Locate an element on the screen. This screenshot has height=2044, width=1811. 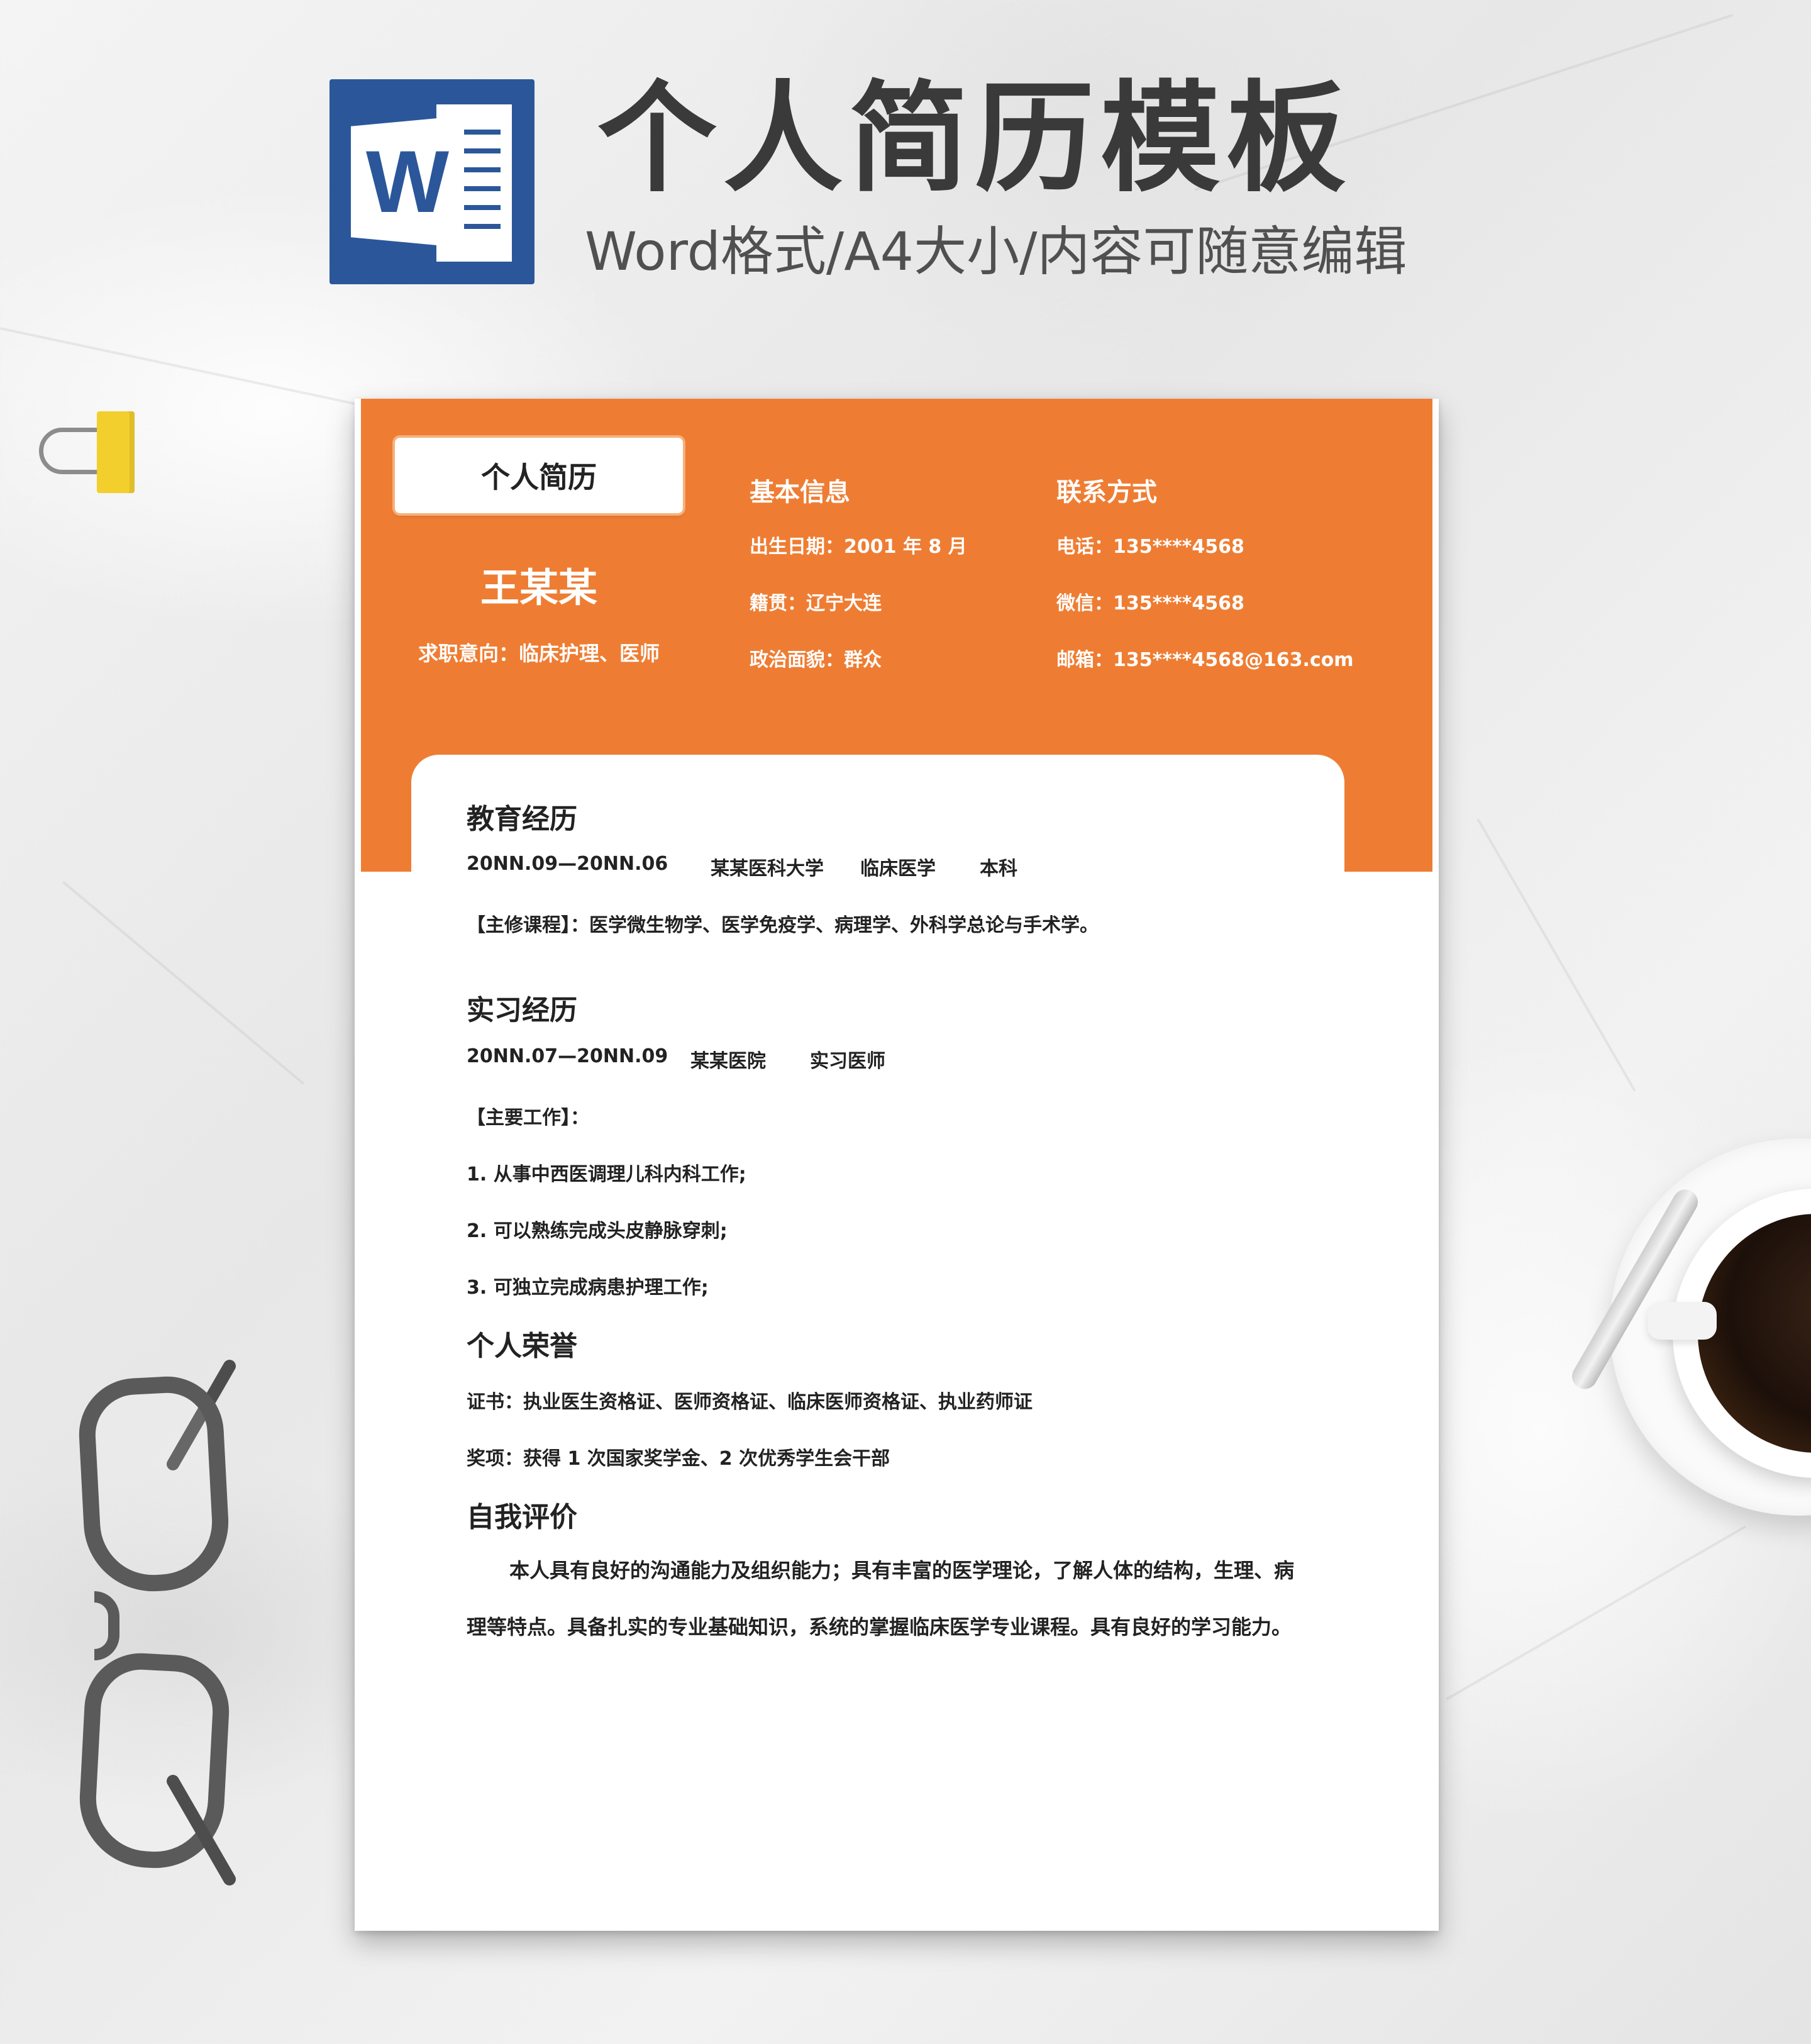
binder-clip is located at coordinates (92, 453).